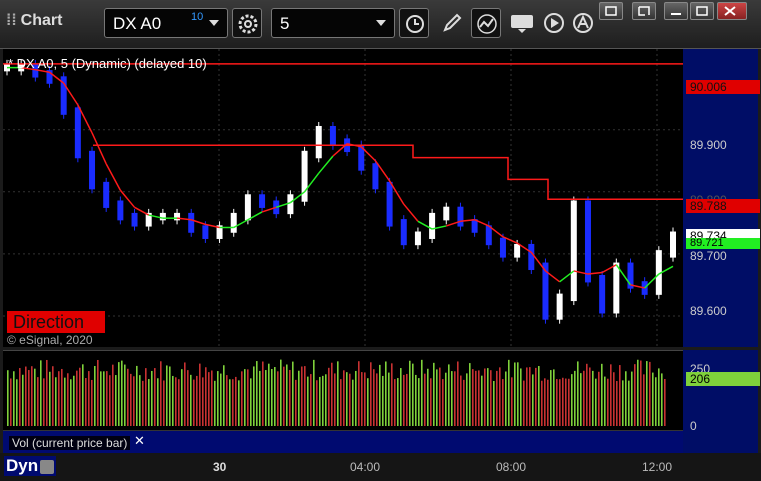 The width and height of the screenshot is (761, 481). What do you see at coordinates (732, 11) in the screenshot?
I see `close-button` at bounding box center [732, 11].